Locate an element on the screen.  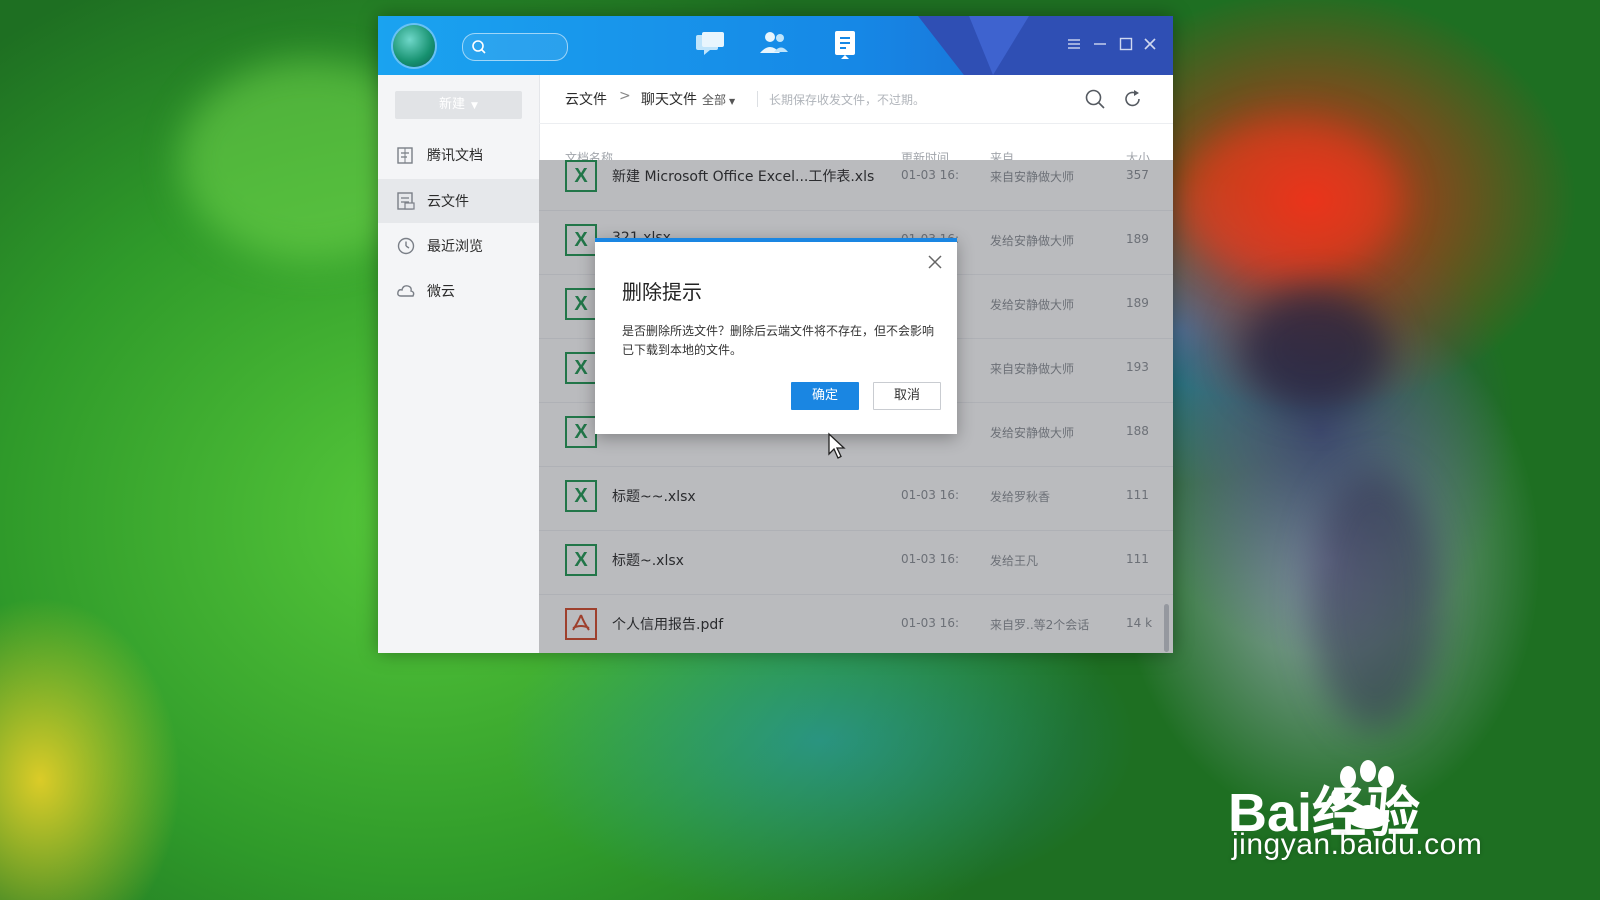
message-icon is located at coordinates (710, 43).